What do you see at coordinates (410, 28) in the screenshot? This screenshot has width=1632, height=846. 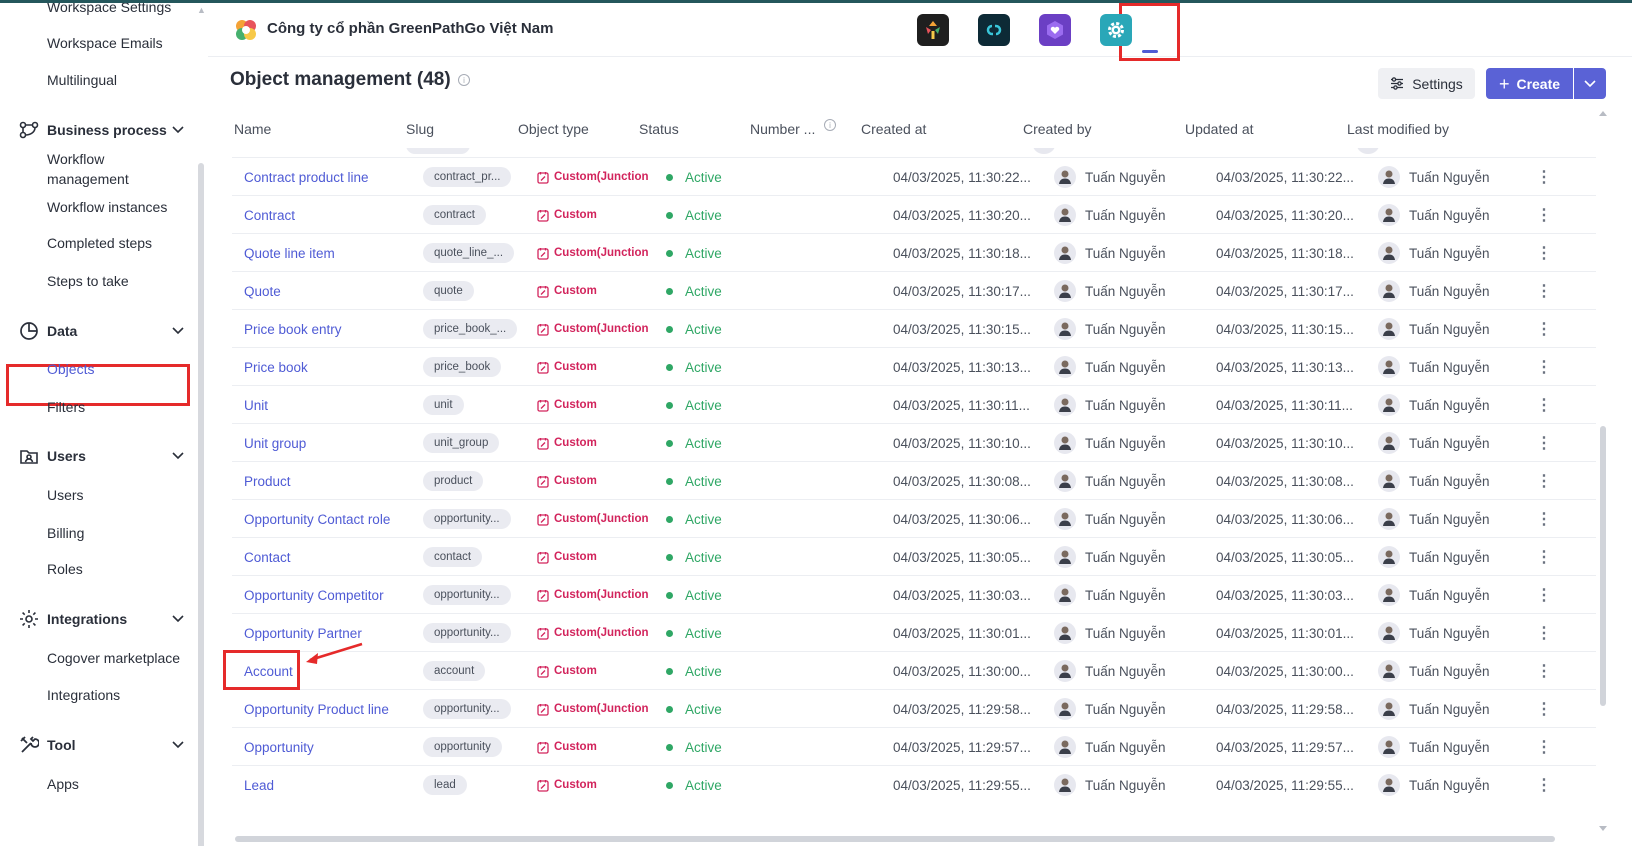 I see `company-name: Công ty cổ phần GreenPathGo Việt Nam` at bounding box center [410, 28].